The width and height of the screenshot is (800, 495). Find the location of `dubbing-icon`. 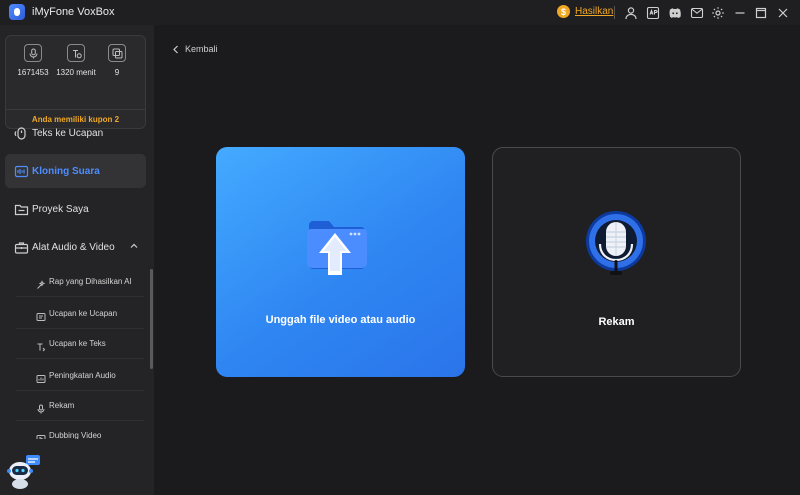

dubbing-icon is located at coordinates (41, 435).